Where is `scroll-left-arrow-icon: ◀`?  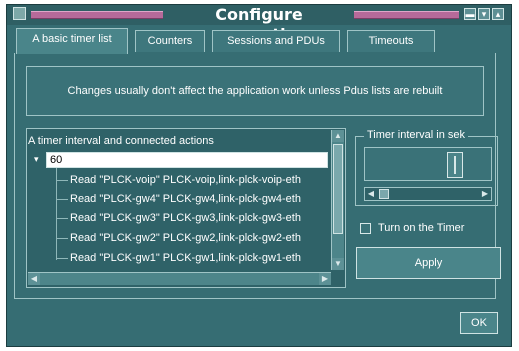 scroll-left-arrow-icon: ◀ is located at coordinates (34, 279).